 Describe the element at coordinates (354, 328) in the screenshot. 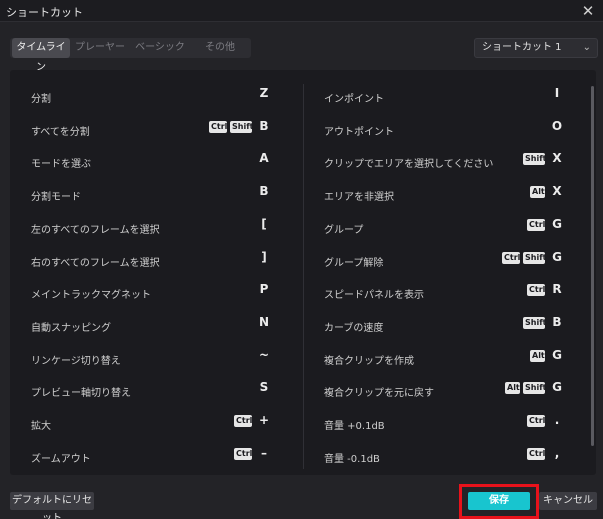

I see `shortcut-action-label: カーブの速度` at that location.